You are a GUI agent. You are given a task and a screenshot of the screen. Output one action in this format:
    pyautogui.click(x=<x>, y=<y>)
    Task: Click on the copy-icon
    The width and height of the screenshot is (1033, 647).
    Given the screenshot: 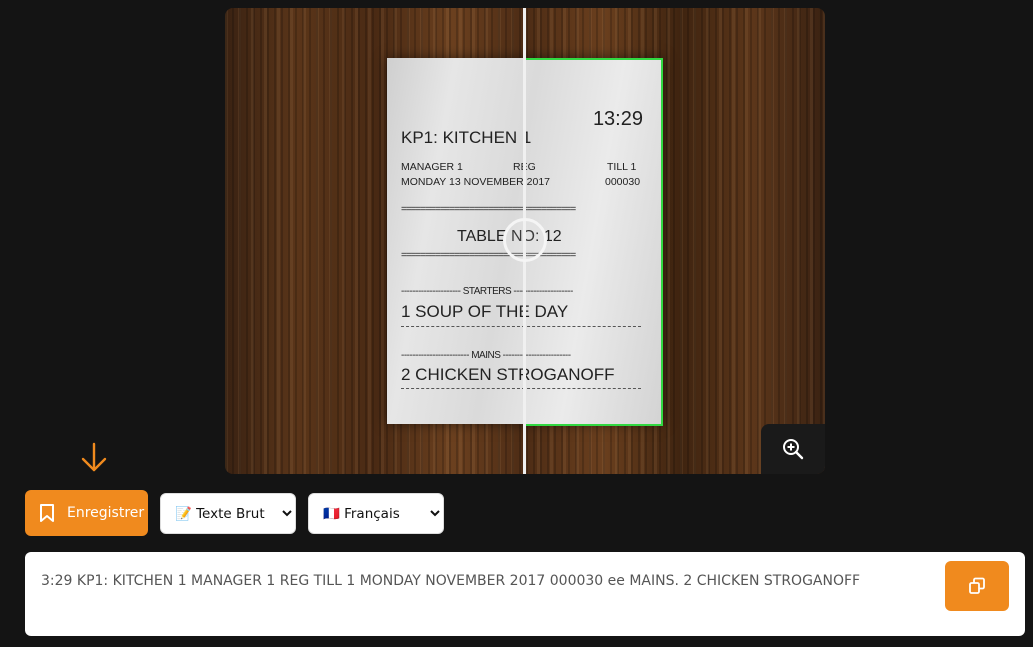 What is the action you would take?
    pyautogui.click(x=977, y=585)
    